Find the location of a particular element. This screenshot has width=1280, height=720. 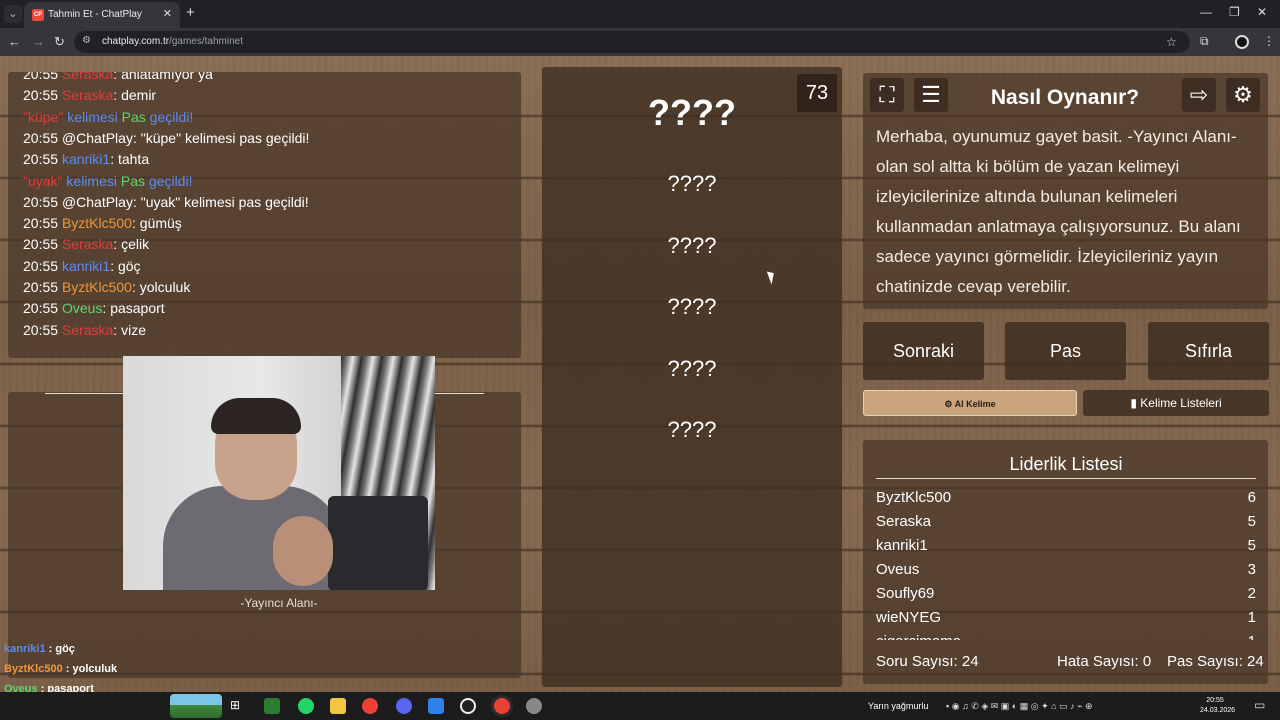

ai-word-label: AI Kelime is located at coordinates (975, 404).